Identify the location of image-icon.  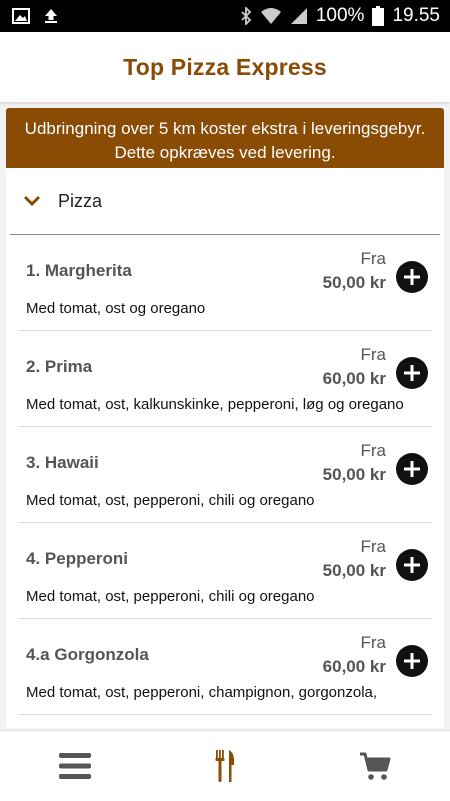
(21, 16).